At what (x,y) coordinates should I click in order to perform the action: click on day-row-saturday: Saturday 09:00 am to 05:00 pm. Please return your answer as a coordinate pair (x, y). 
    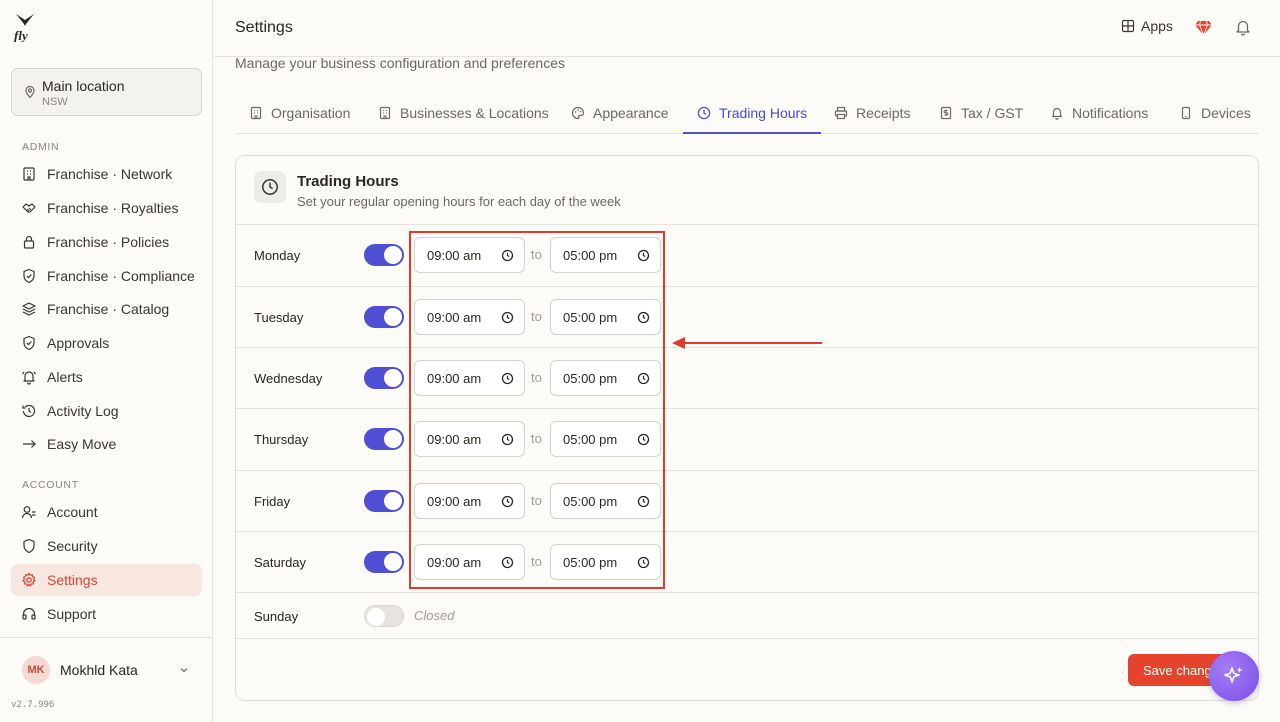
    Looking at the image, I should click on (747, 561).